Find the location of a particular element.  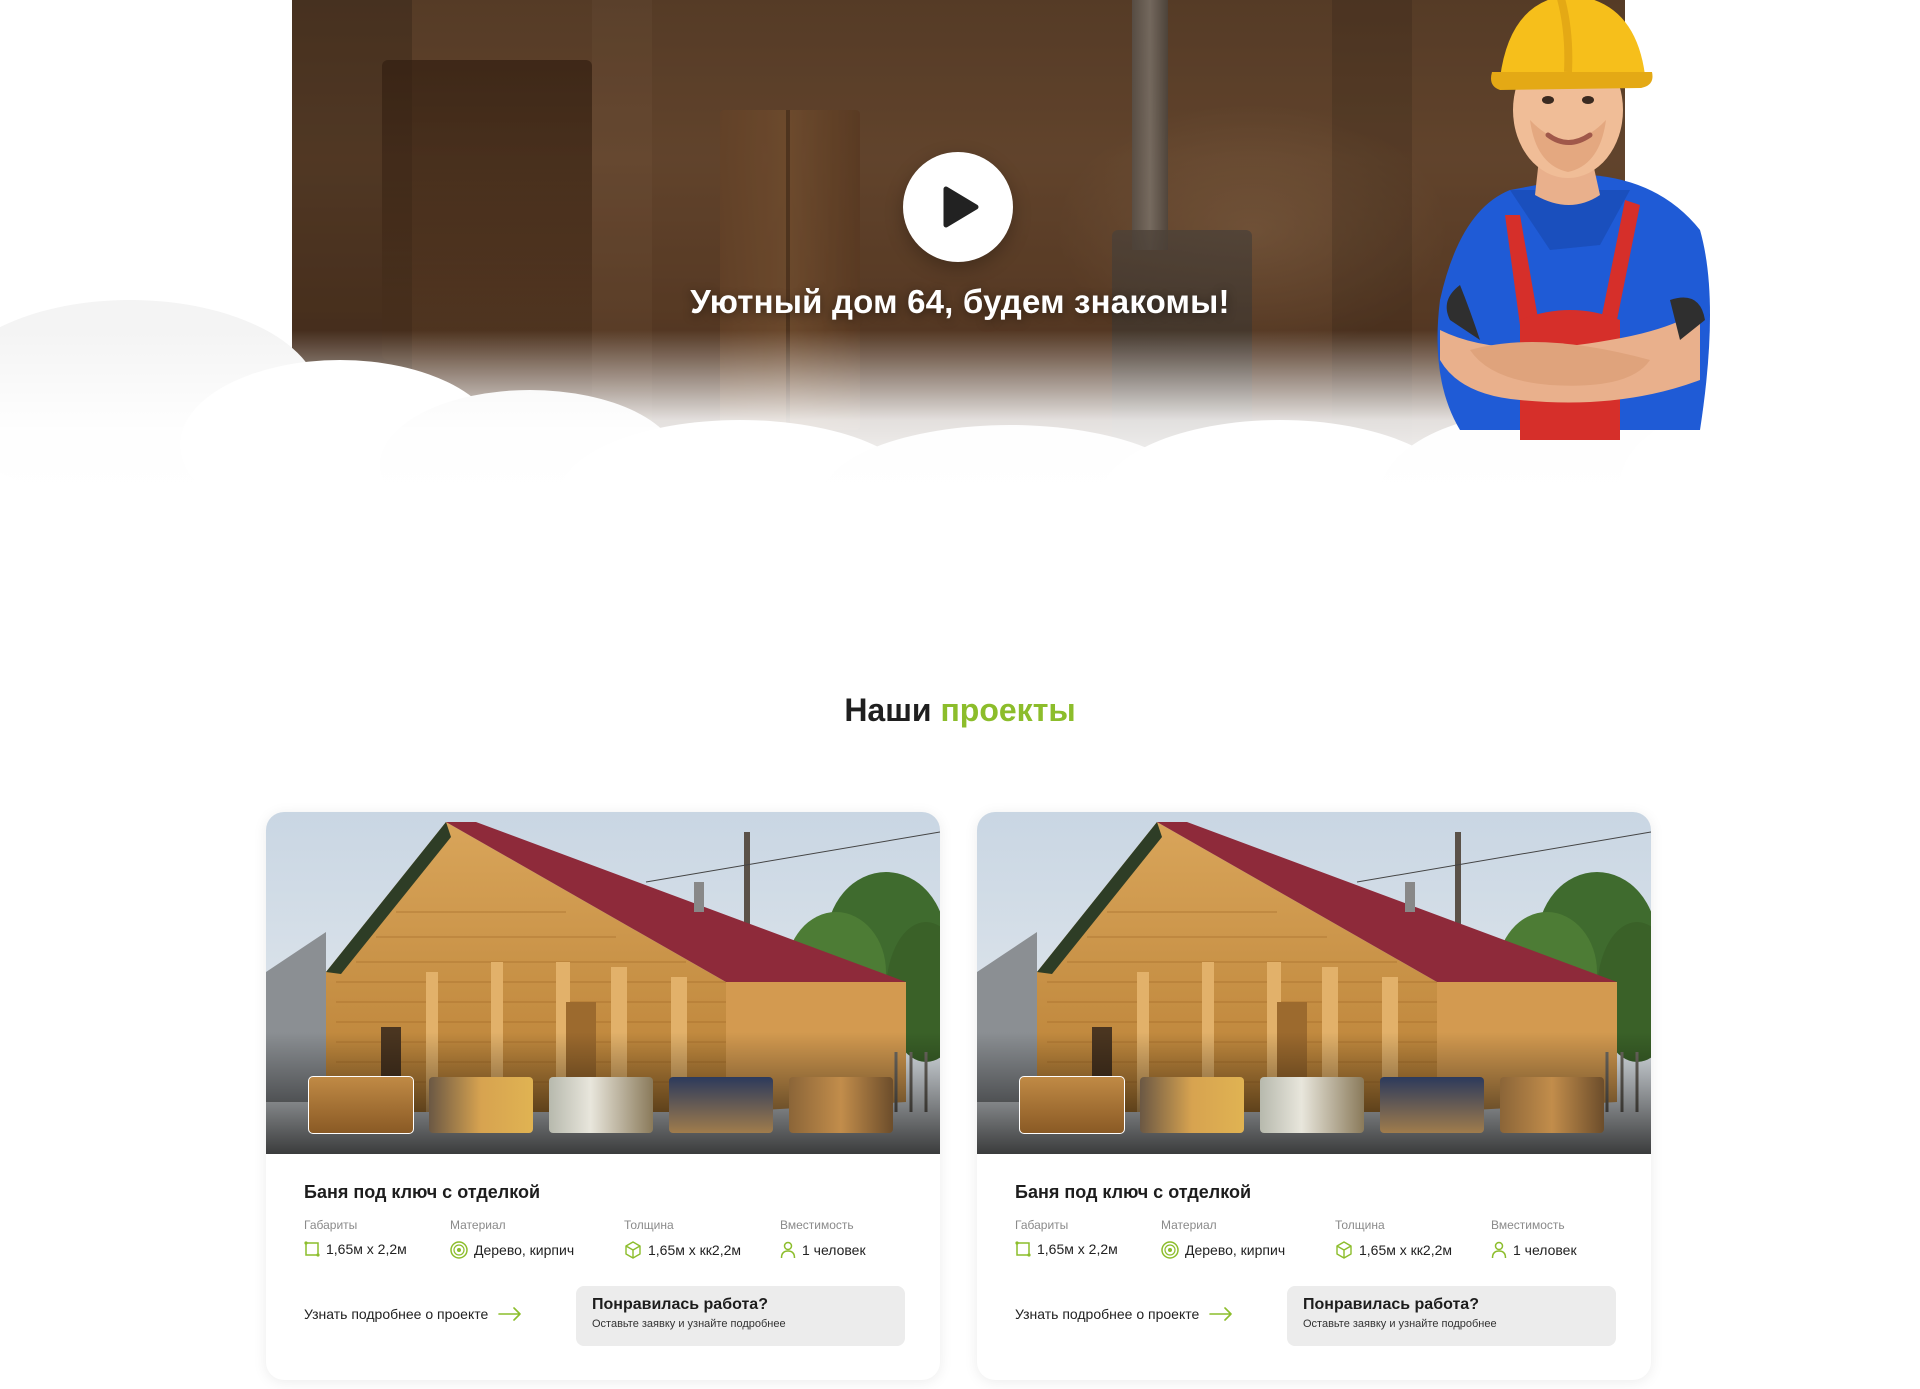

section-title-accent: проекты is located at coordinates (1008, 710).